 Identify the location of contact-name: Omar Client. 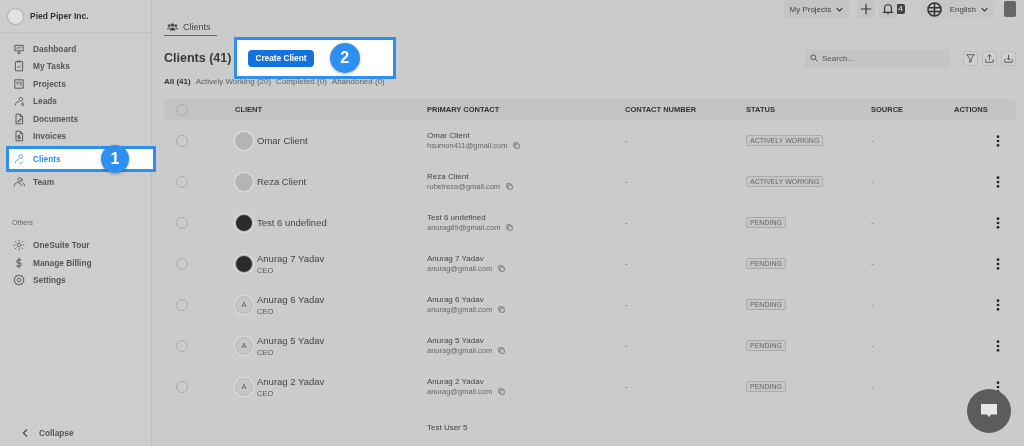
(448, 135).